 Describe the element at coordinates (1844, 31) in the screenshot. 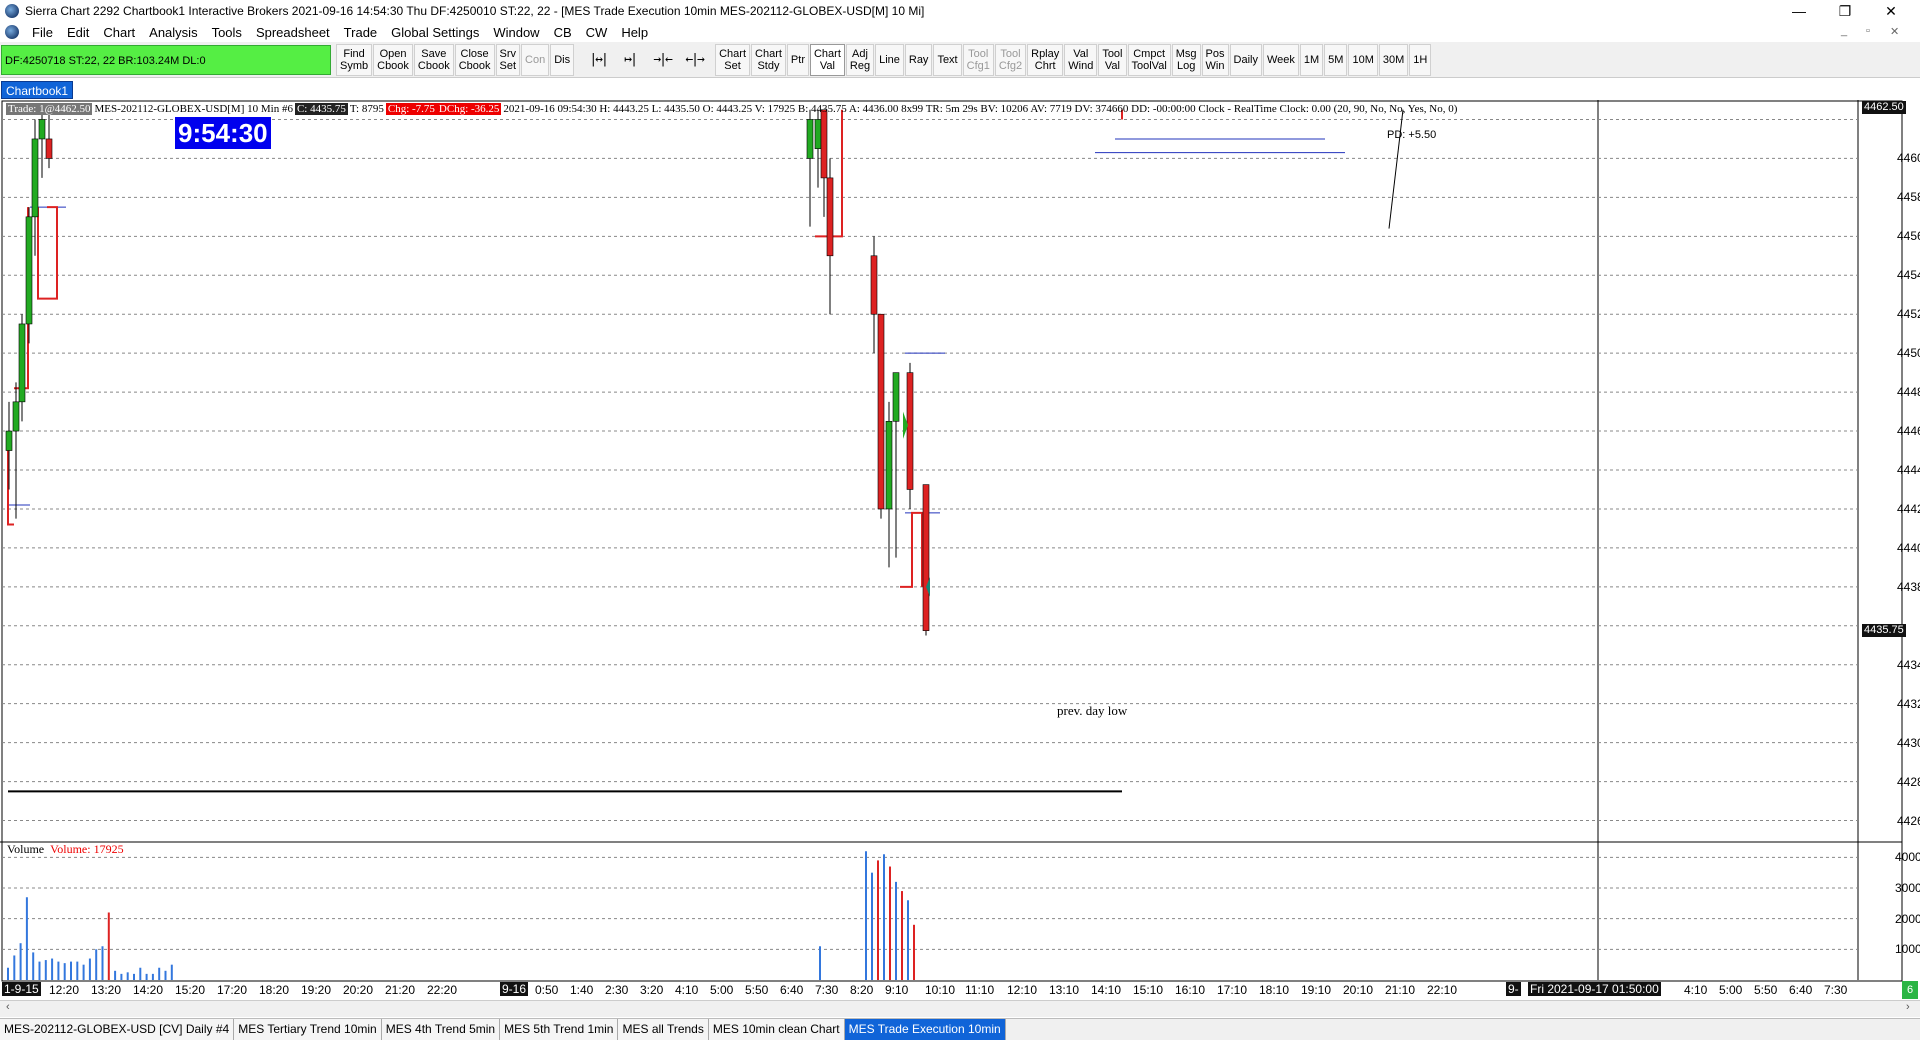

I see `mdi-minimize-icon: _` at that location.